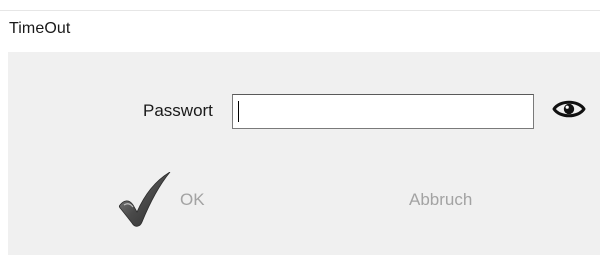  I want to click on show-password-button, so click(569, 109).